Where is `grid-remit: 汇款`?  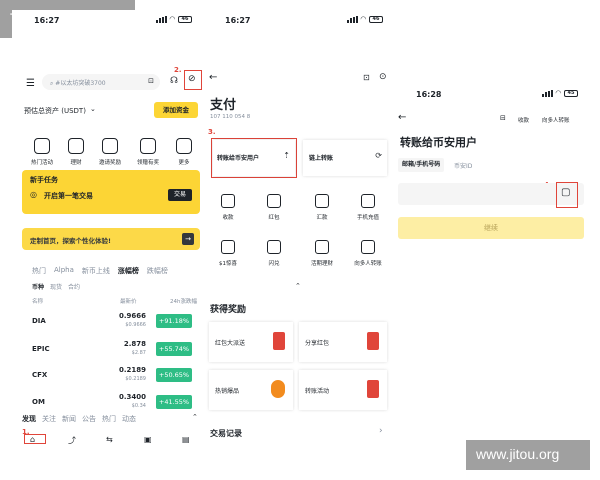 grid-remit: 汇款 is located at coordinates (322, 207).